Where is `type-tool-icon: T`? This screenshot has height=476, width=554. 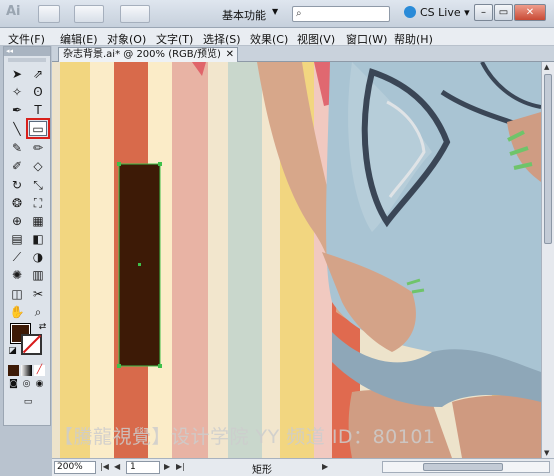
type-tool-icon: T is located at coordinates (38, 110).